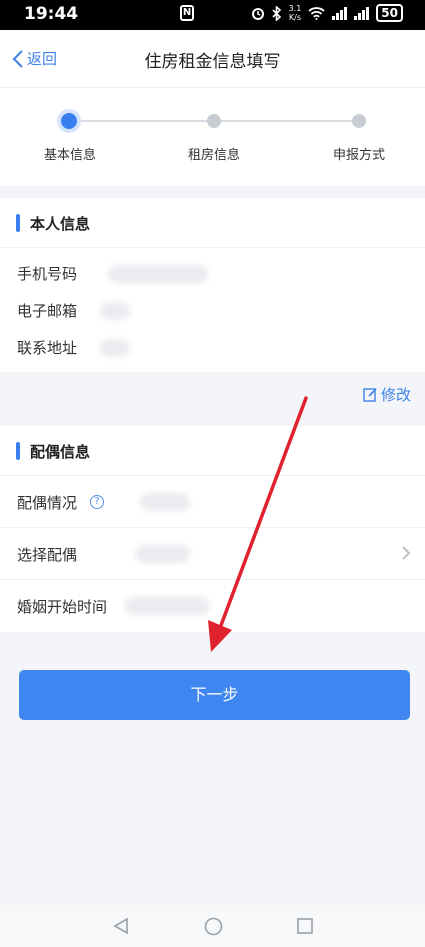  Describe the element at coordinates (305, 926) in the screenshot. I see `recents-square-icon` at that location.